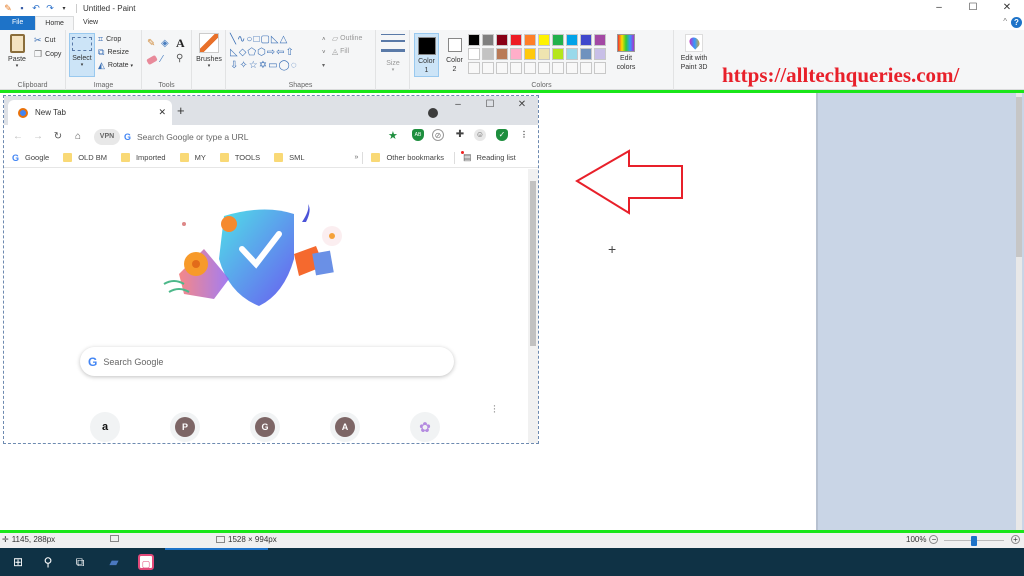 This screenshot has height=576, width=1024. What do you see at coordinates (494, 410) in the screenshot?
I see `customize-icon: ⫶` at bounding box center [494, 410].